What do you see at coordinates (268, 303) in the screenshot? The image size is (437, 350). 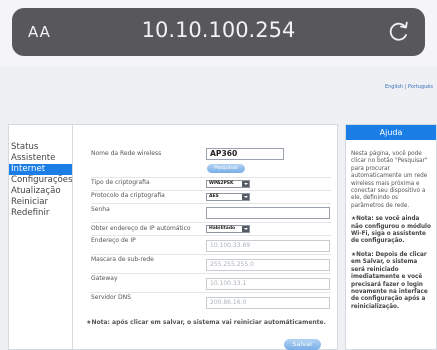 I see `dns-input: 200.86.16.0` at bounding box center [268, 303].